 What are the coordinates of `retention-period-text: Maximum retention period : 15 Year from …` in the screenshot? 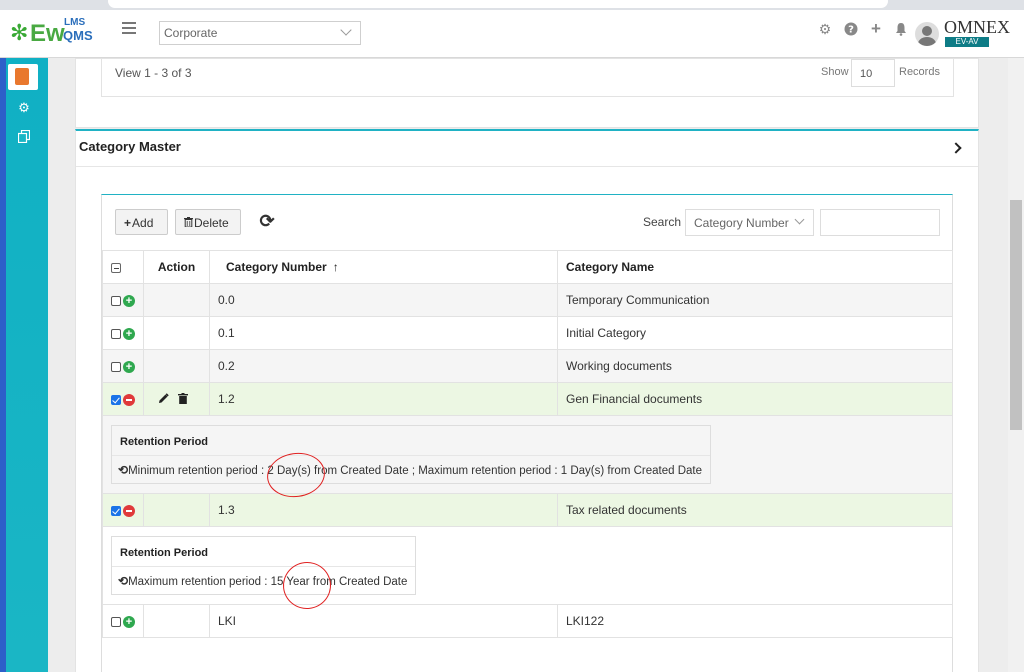 It's located at (268, 582).